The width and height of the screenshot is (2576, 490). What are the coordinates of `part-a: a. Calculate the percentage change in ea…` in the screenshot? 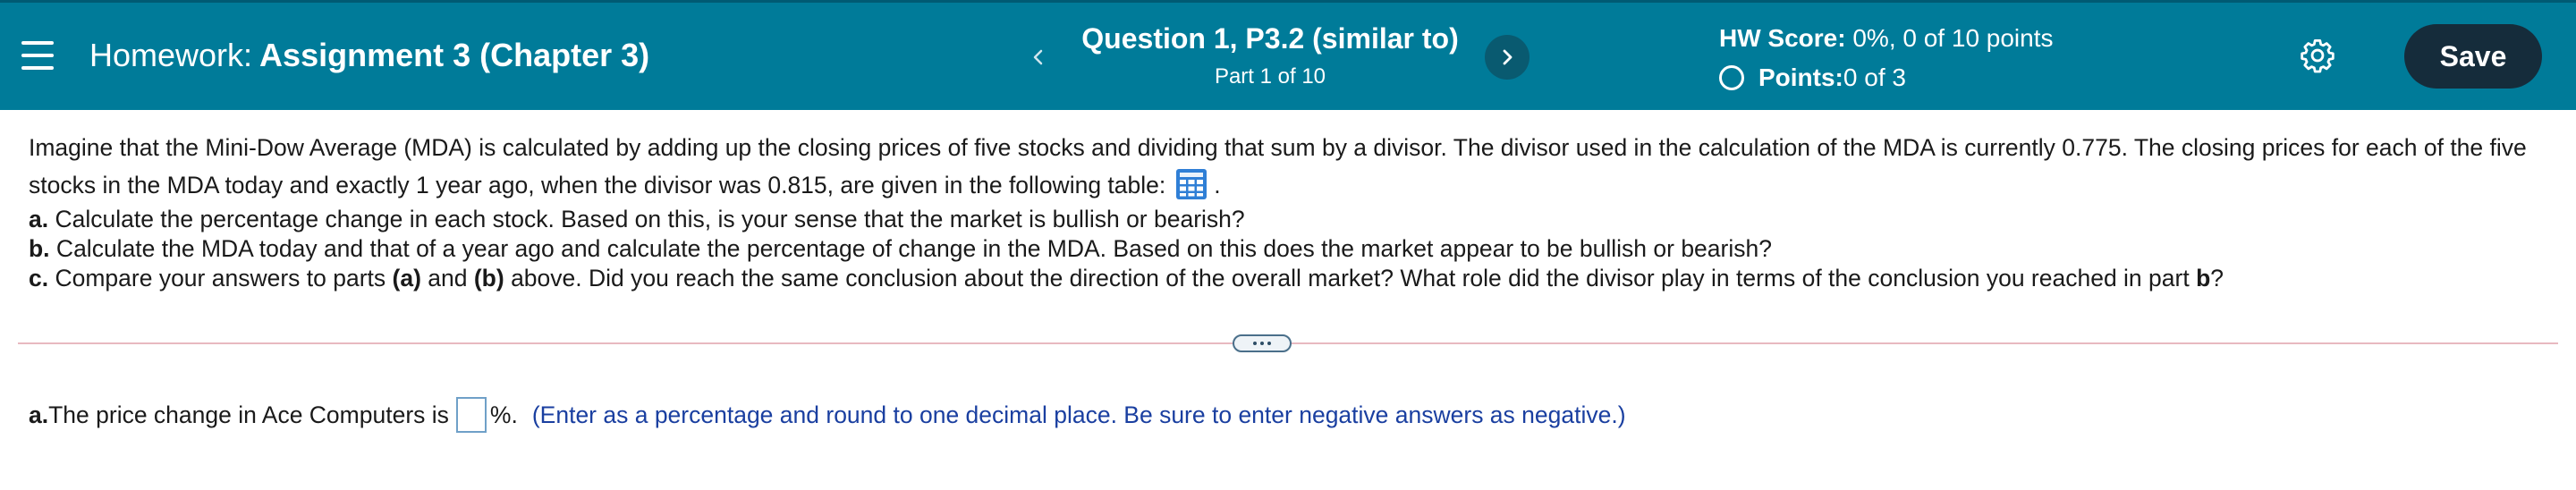 It's located at (1285, 219).